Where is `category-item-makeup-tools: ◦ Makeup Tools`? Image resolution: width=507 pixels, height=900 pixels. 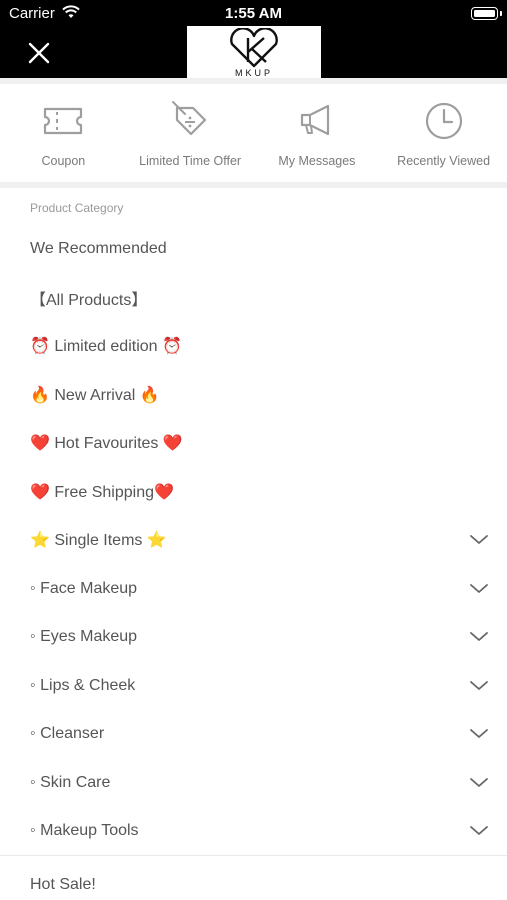
category-item-makeup-tools: ◦ Makeup Tools is located at coordinates (253, 831).